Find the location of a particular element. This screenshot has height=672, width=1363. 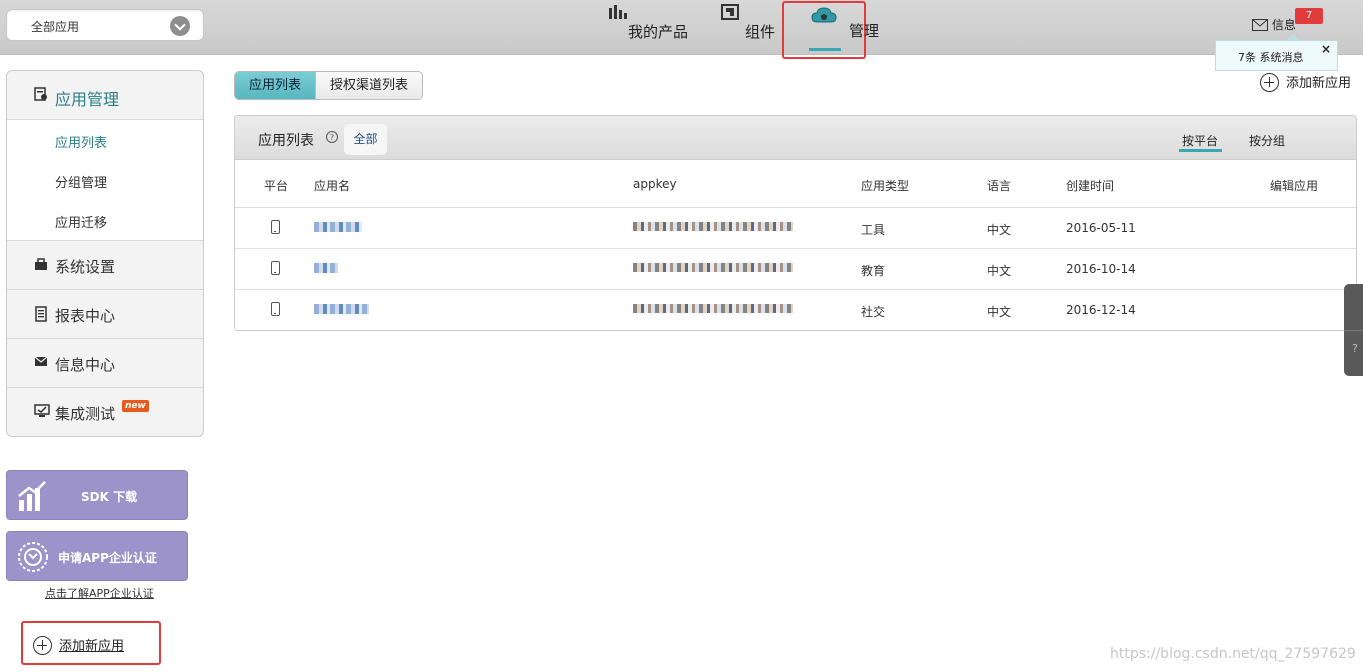

nav-my-products: 我的产品 is located at coordinates (633, 27).